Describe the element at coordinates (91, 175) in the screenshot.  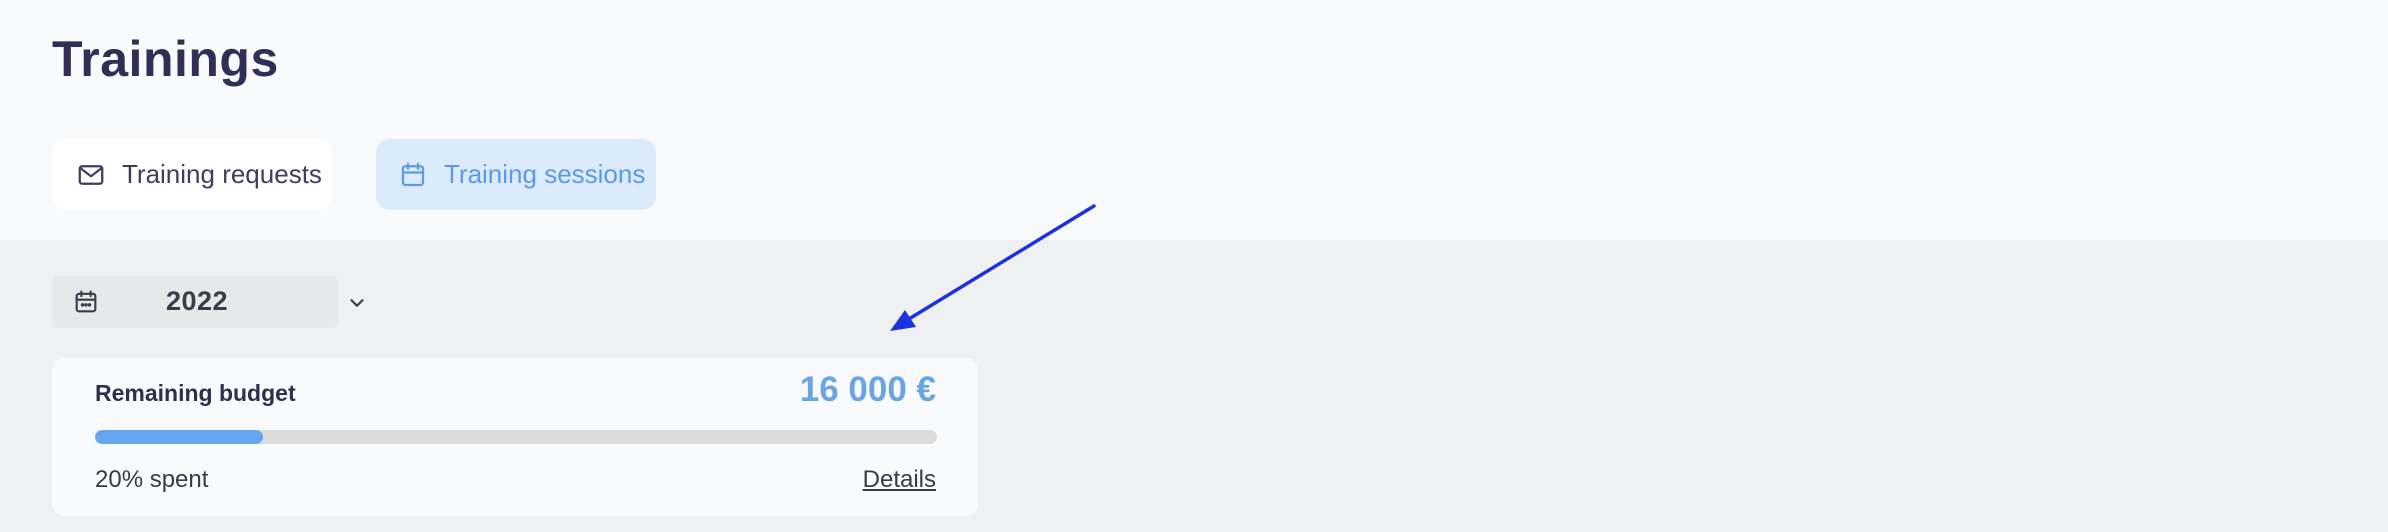
I see `envelope-icon` at that location.